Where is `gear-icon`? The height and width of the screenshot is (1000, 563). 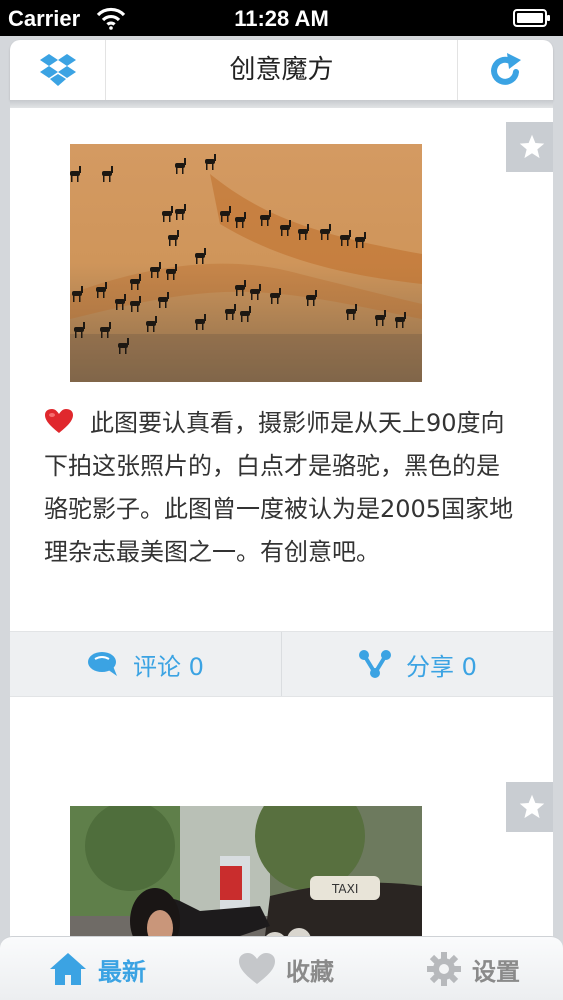
gear-icon is located at coordinates (444, 969).